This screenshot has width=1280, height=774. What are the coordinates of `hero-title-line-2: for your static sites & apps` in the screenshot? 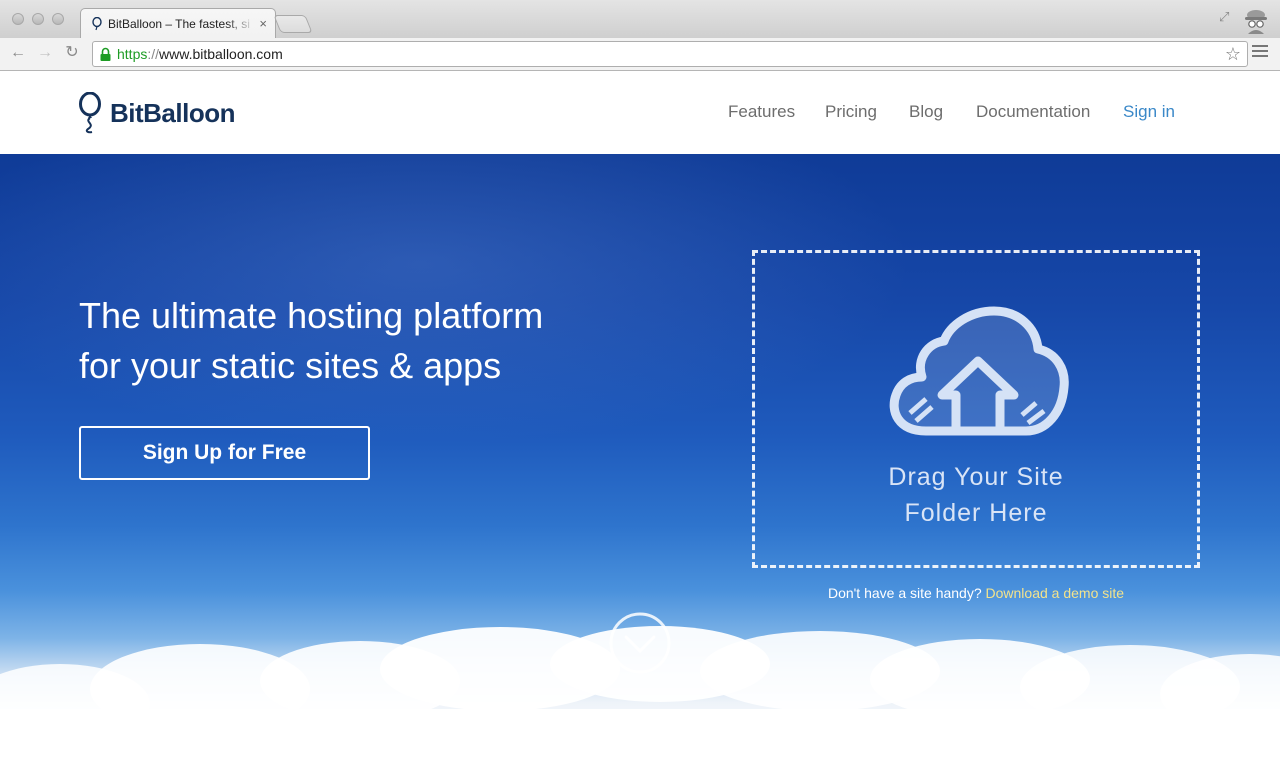 It's located at (290, 365).